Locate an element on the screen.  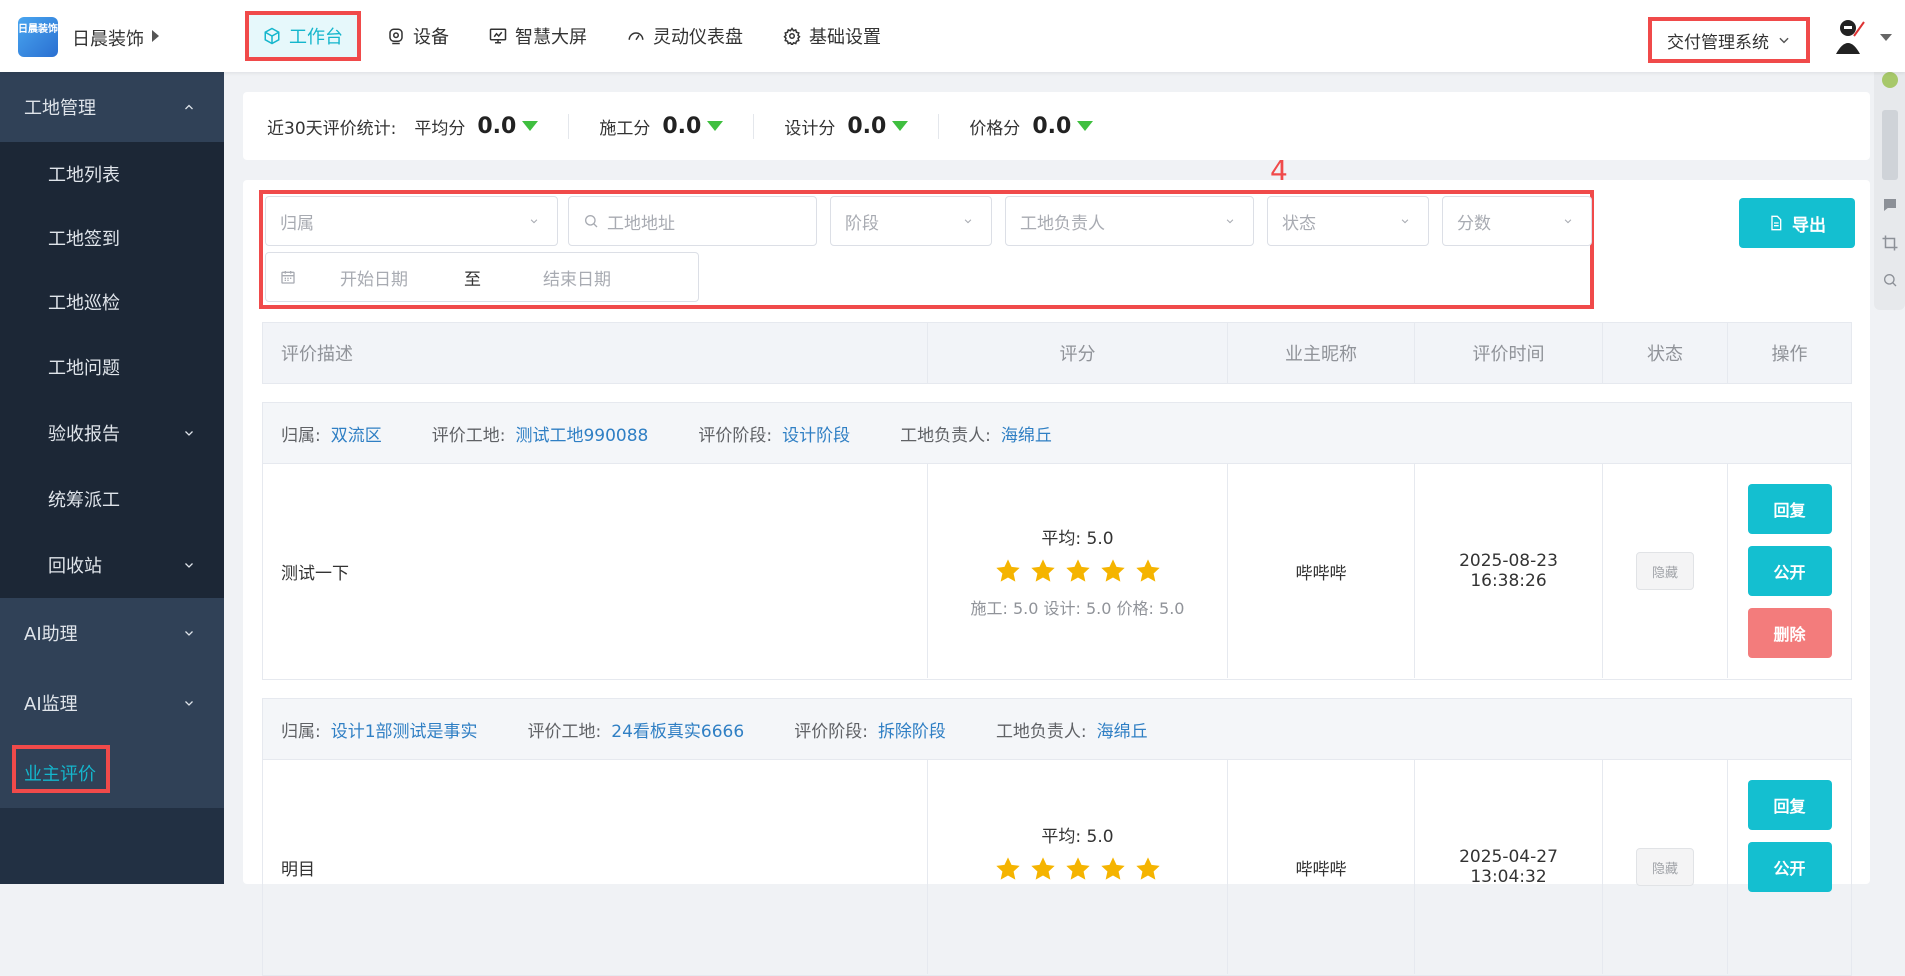
stat-label: 平均分 is located at coordinates (440, 128).